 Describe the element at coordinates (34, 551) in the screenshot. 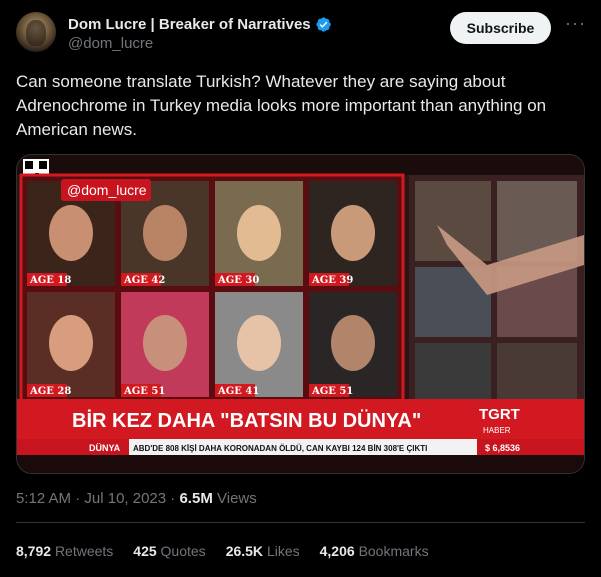

I see `retweets-count: 8,792` at that location.